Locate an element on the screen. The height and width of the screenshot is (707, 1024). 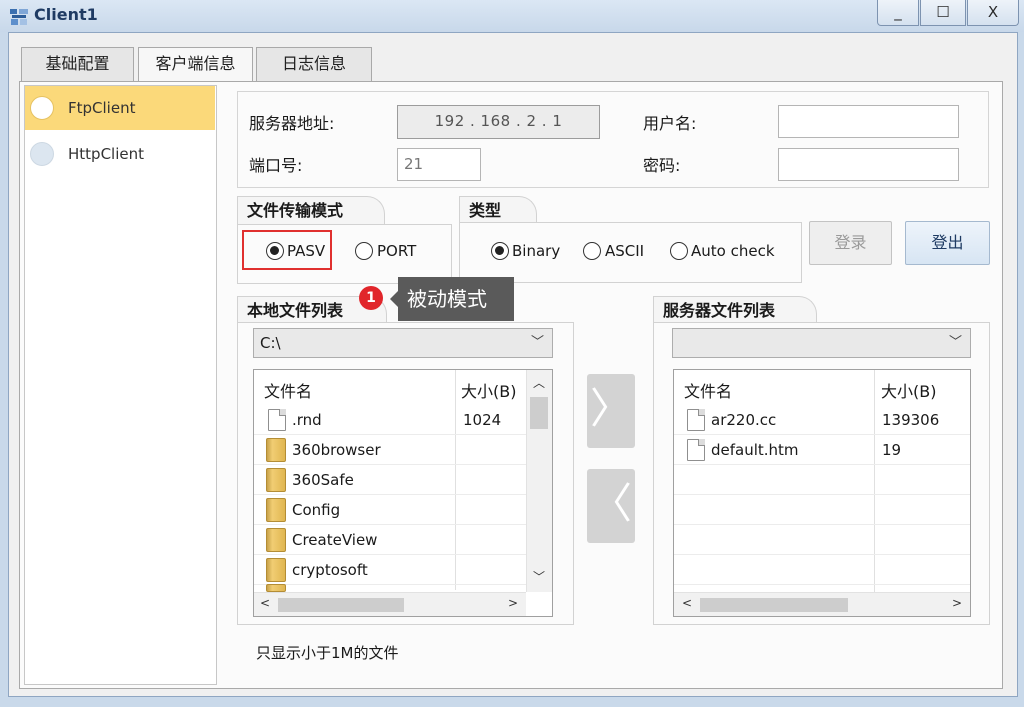
ftp-client-icon is located at coordinates (42, 108).